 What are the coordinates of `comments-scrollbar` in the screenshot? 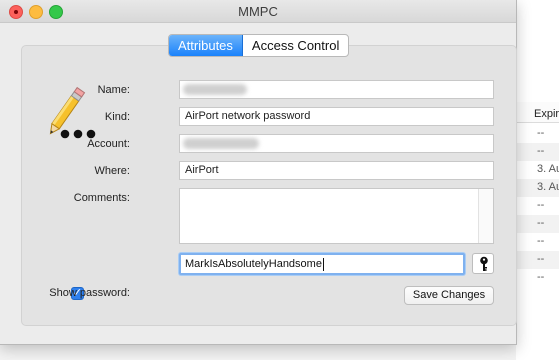 It's located at (485, 216).